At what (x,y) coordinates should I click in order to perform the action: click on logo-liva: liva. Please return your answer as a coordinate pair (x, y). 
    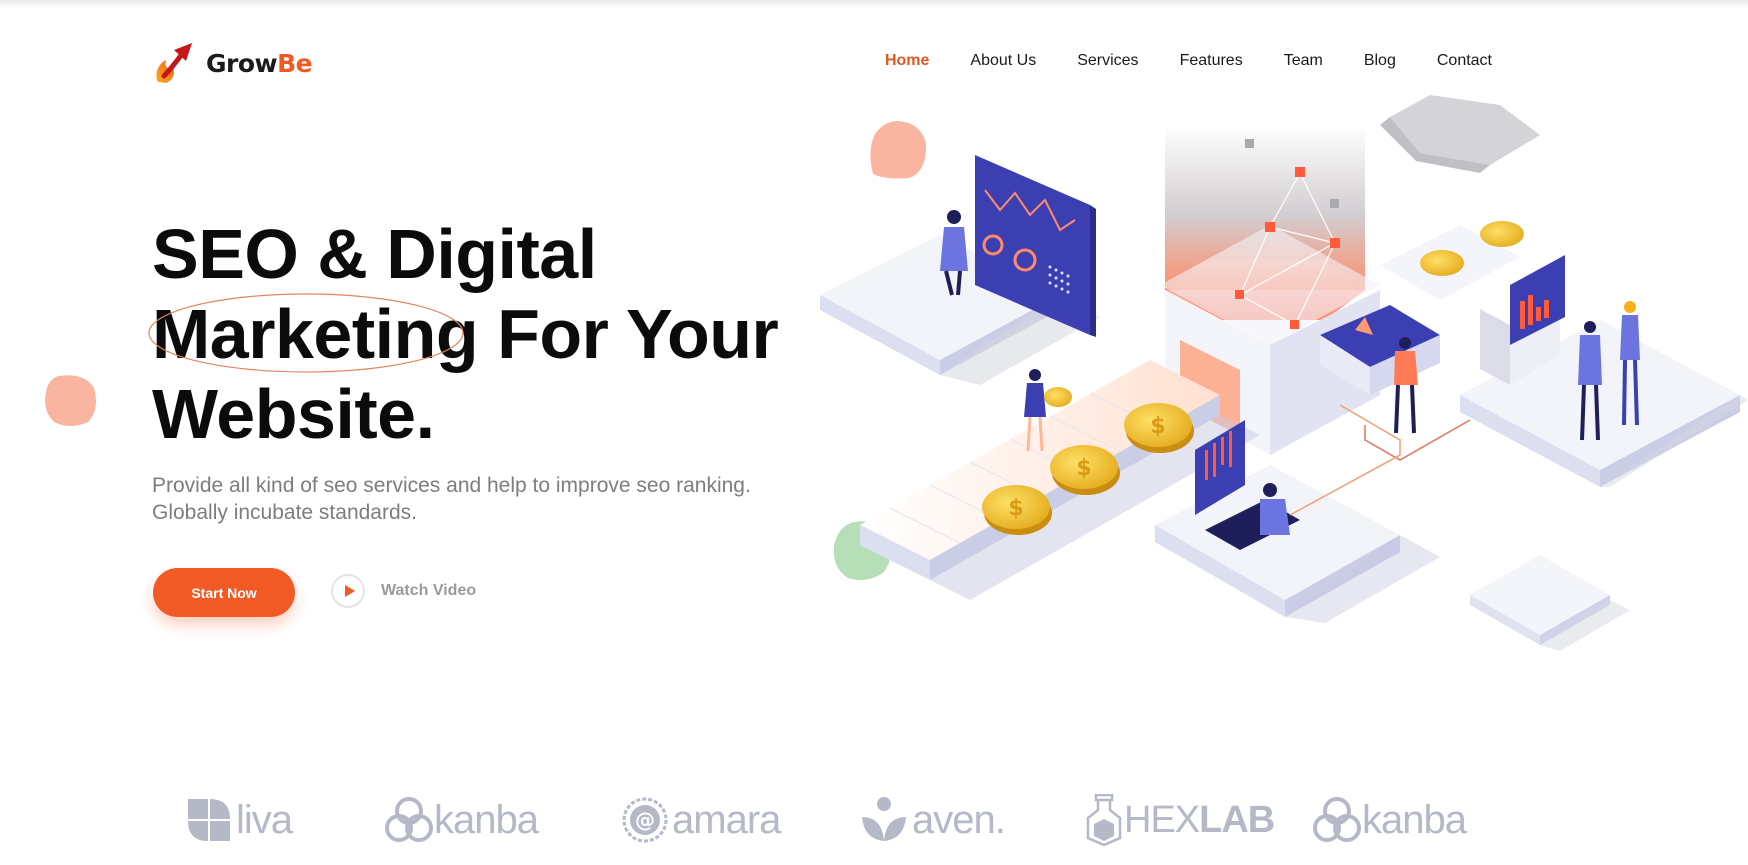
    Looking at the image, I should click on (239, 820).